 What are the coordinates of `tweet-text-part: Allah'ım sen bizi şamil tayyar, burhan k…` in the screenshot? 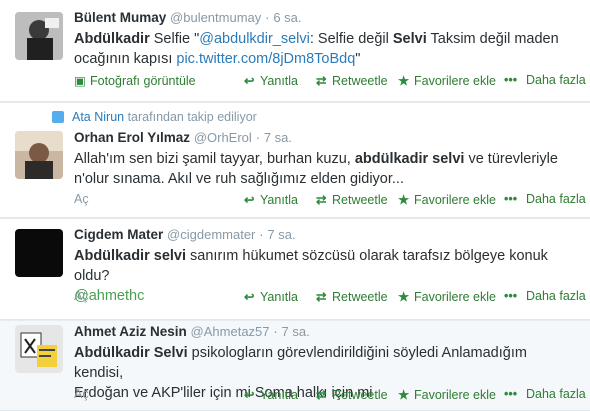 It's located at (214, 159).